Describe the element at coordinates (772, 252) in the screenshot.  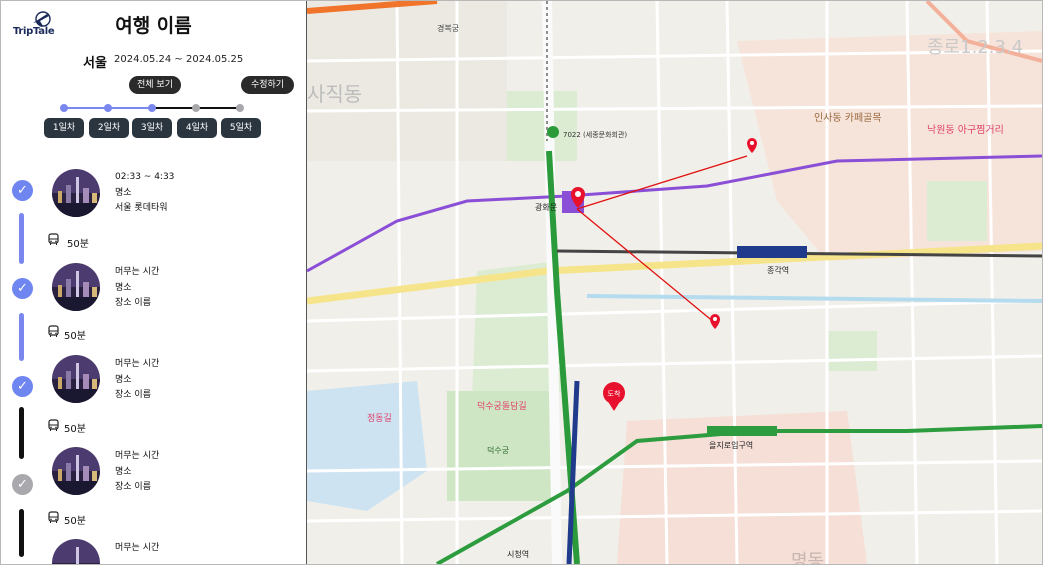
I see `station-jonggak` at that location.